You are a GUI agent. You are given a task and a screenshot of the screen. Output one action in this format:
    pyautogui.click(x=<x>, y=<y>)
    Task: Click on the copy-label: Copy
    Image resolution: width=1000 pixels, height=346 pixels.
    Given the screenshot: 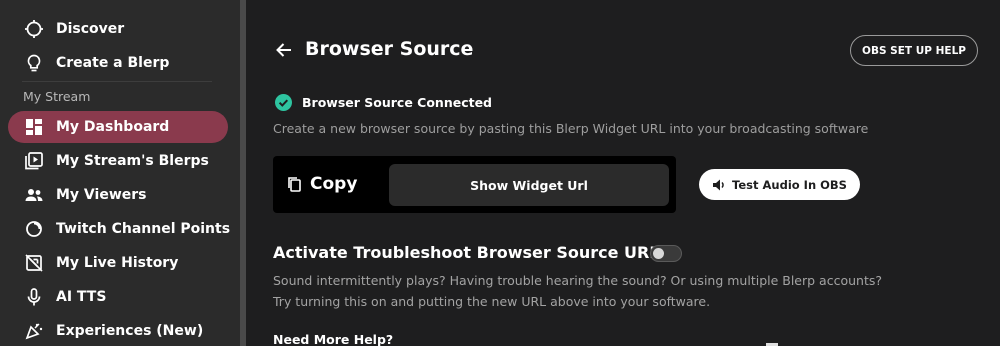 What is the action you would take?
    pyautogui.click(x=334, y=184)
    